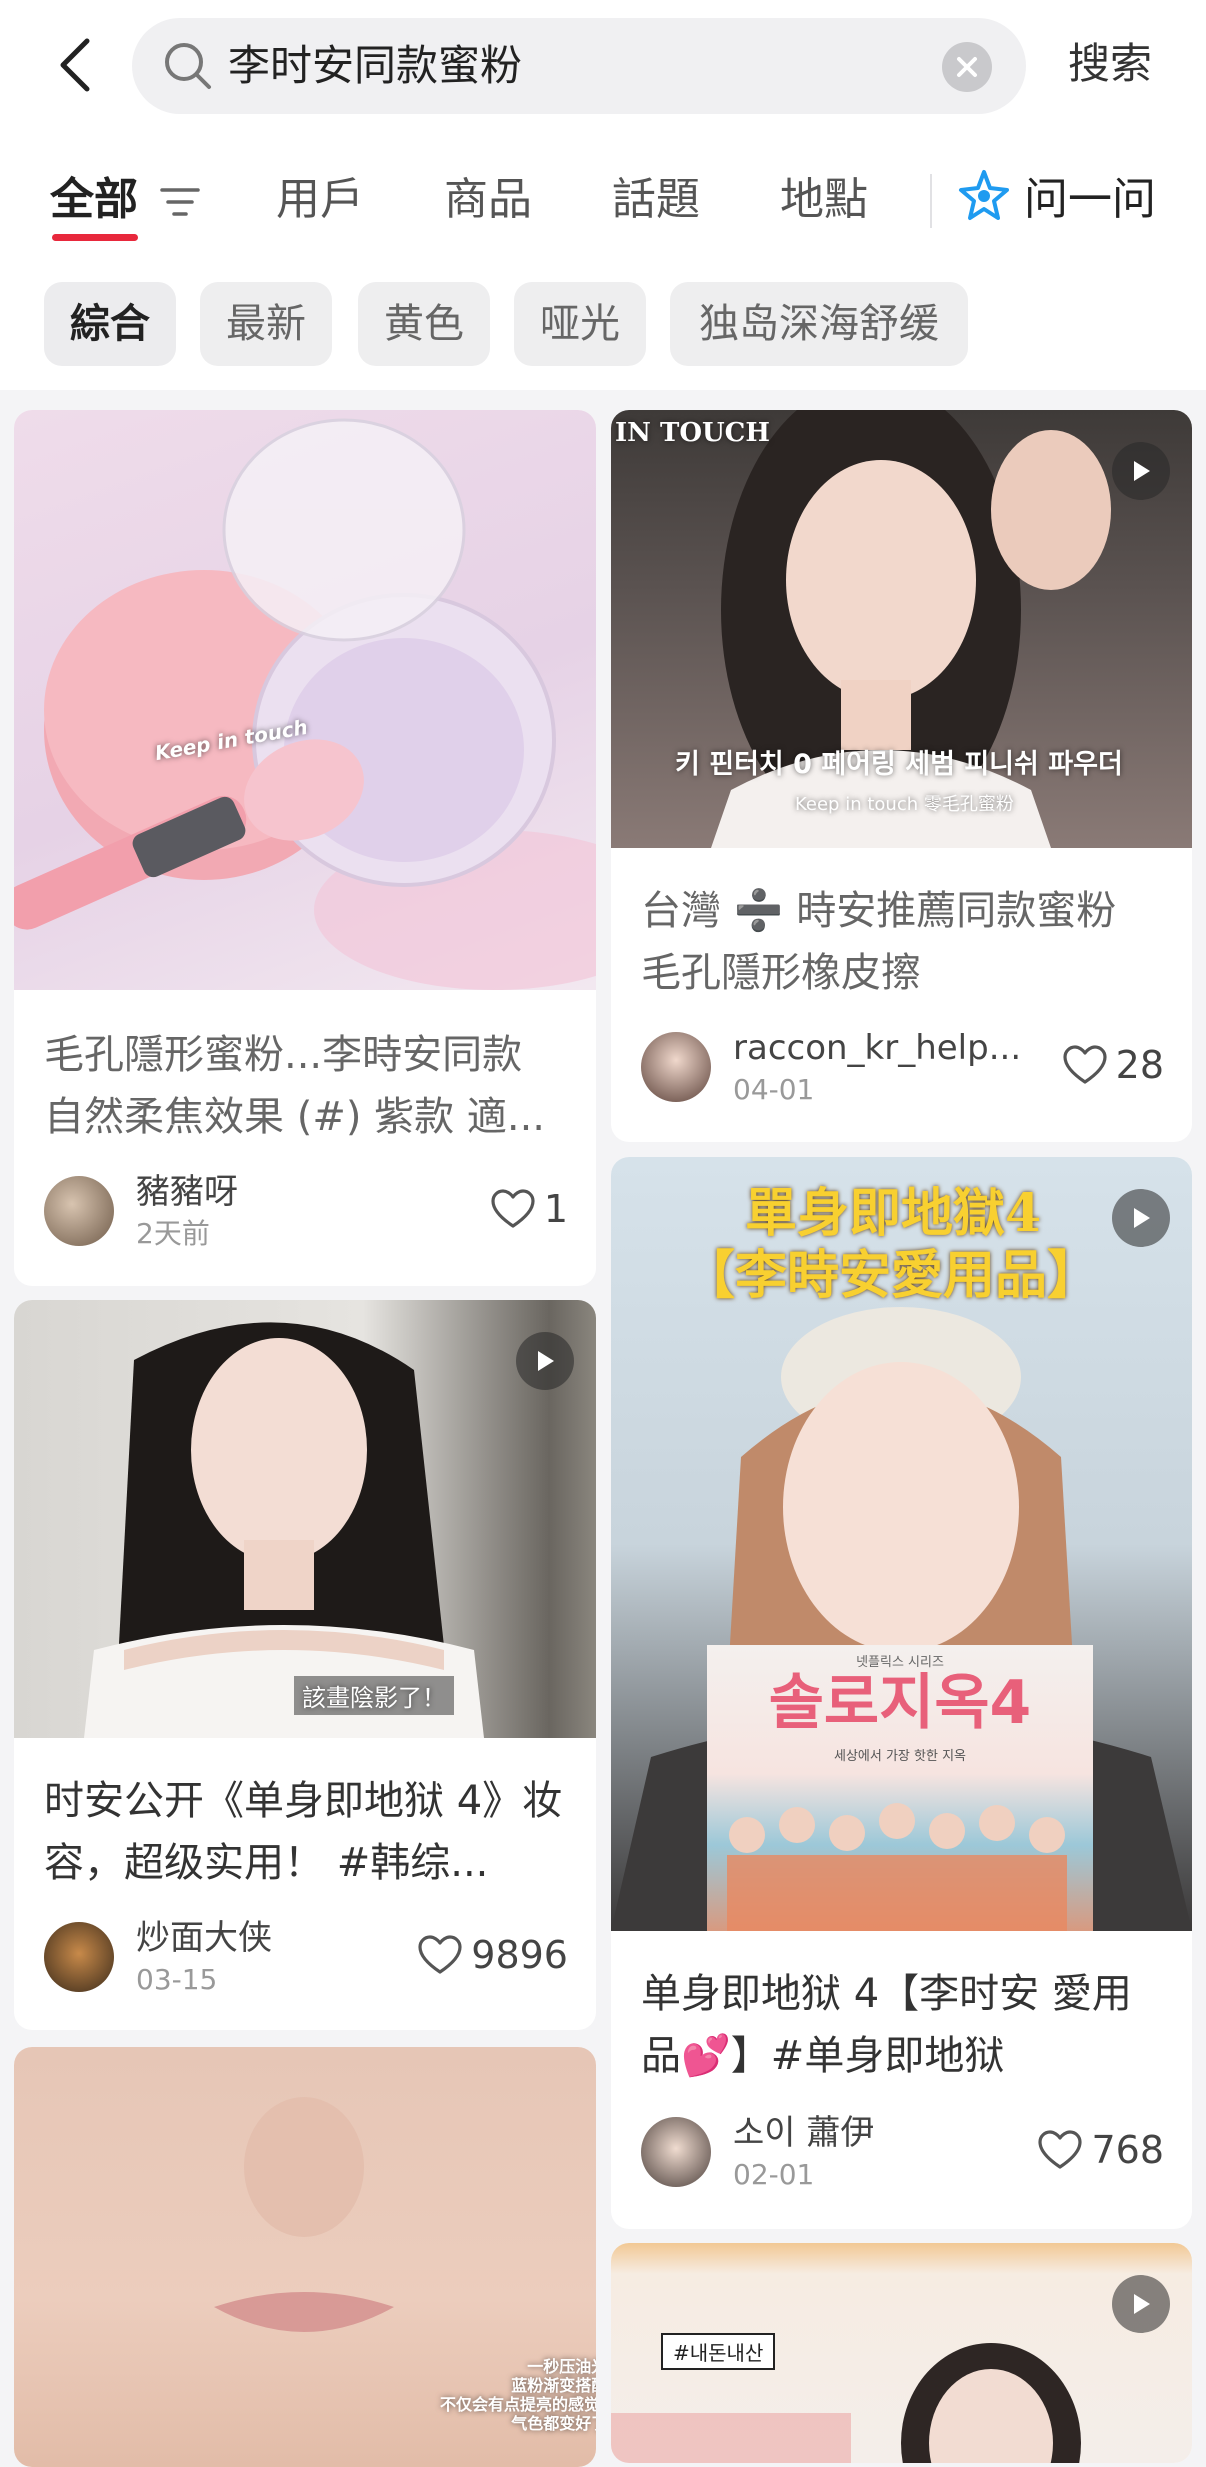 The height and width of the screenshot is (2467, 1206). I want to click on show-poster: 넷플릭스 시리즈 솔로지옥4 세상에서 가장 핫한 지옥, so click(900, 1788).